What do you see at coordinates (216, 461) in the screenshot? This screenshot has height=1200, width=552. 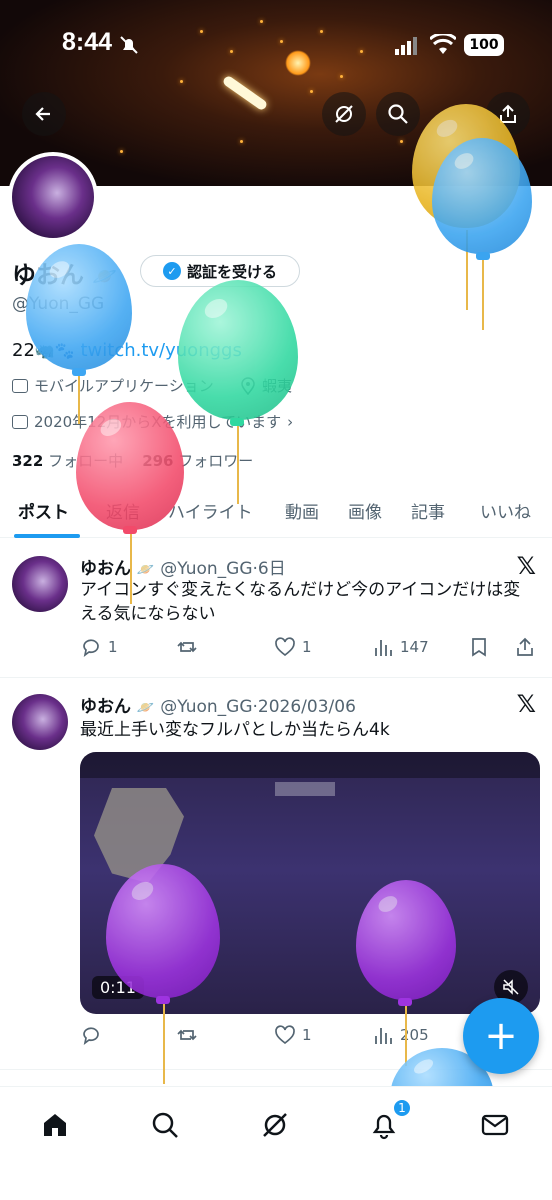 I see `followers-label: フォロワー` at bounding box center [216, 461].